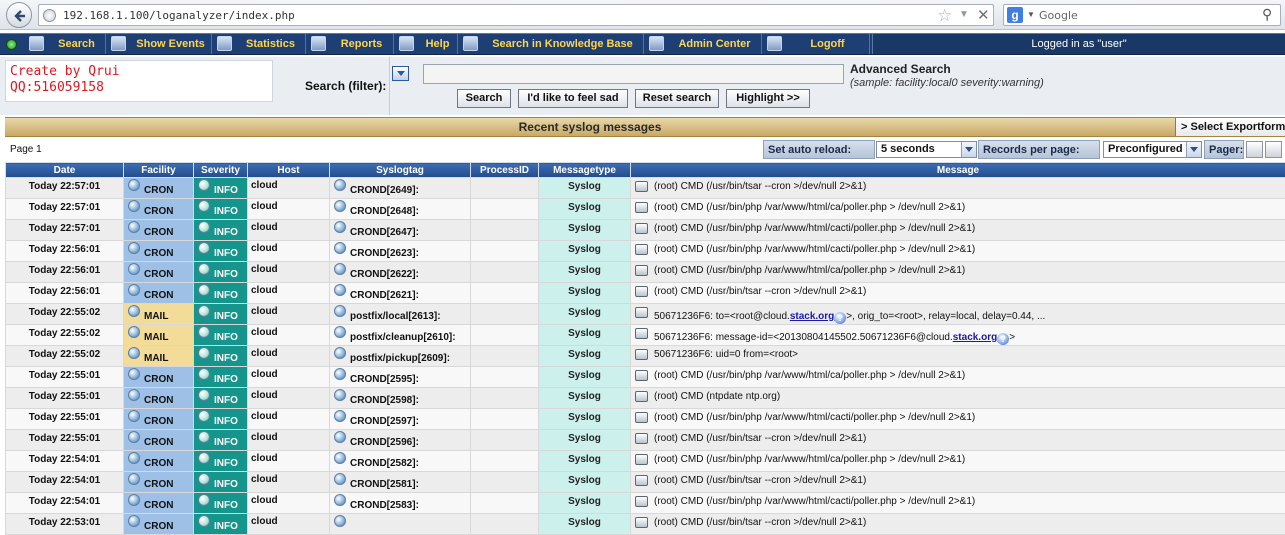  I want to click on search-button: Search, so click(484, 98).